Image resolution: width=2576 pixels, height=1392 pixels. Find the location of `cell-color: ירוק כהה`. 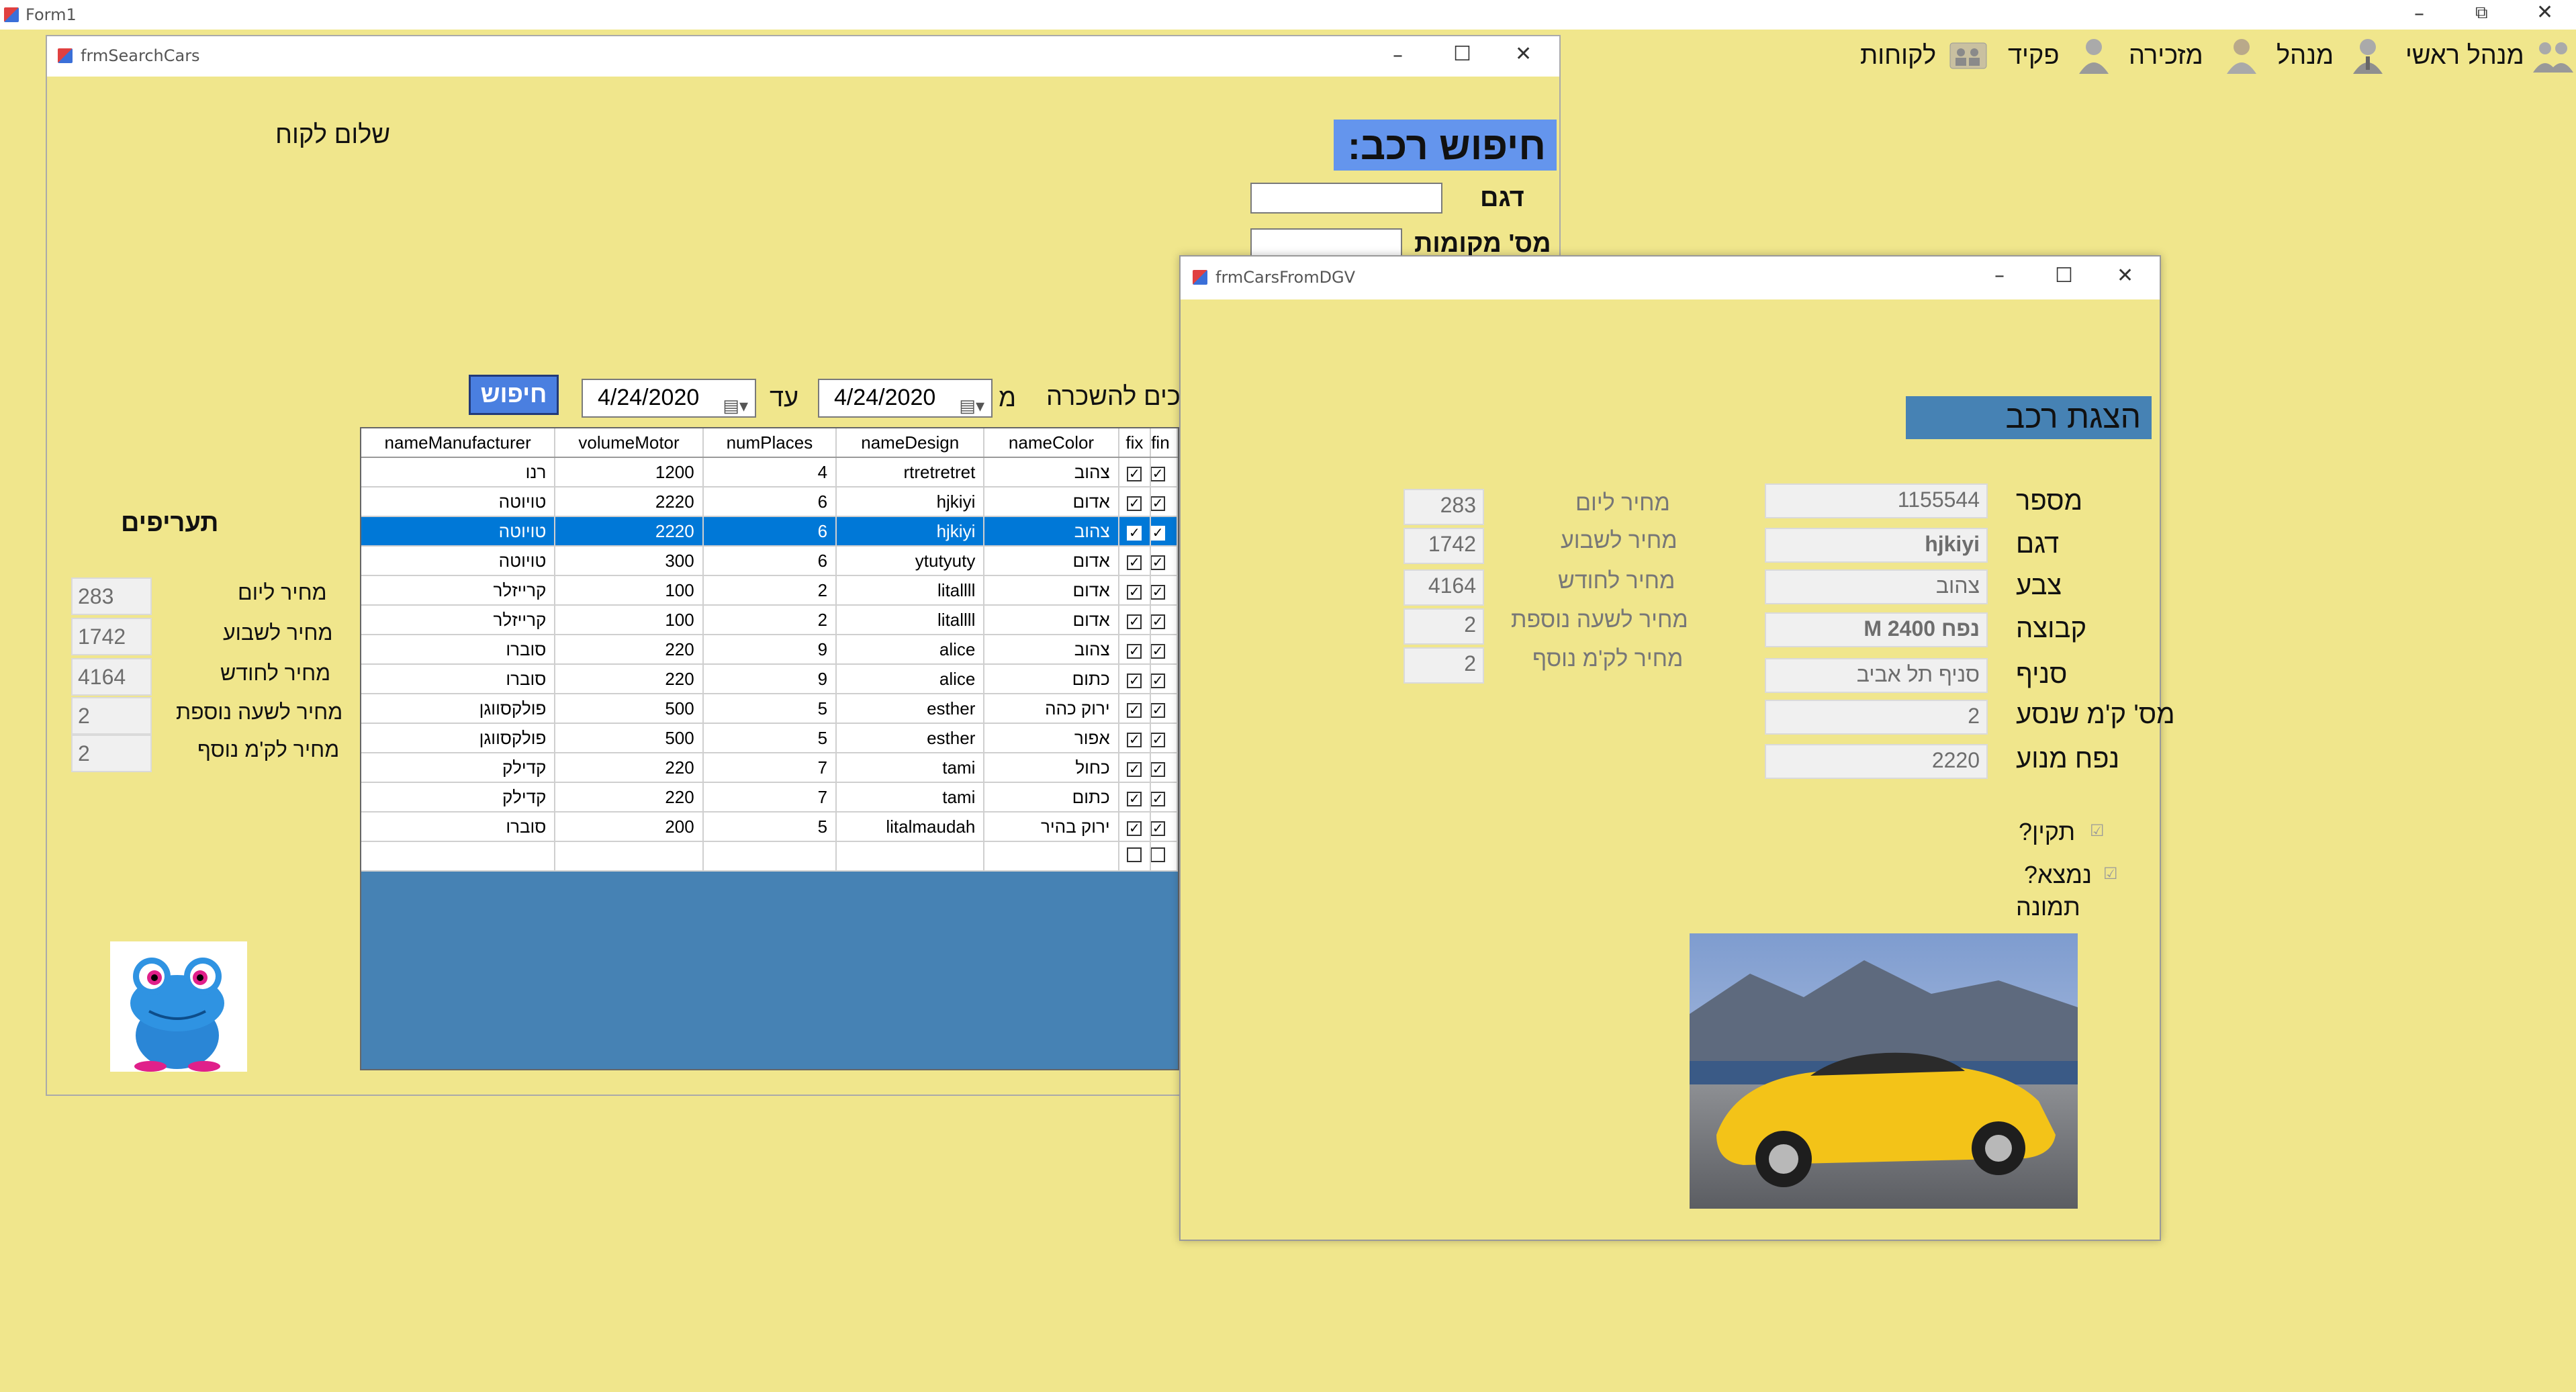

cell-color: ירוק כהה is located at coordinates (1051, 709).